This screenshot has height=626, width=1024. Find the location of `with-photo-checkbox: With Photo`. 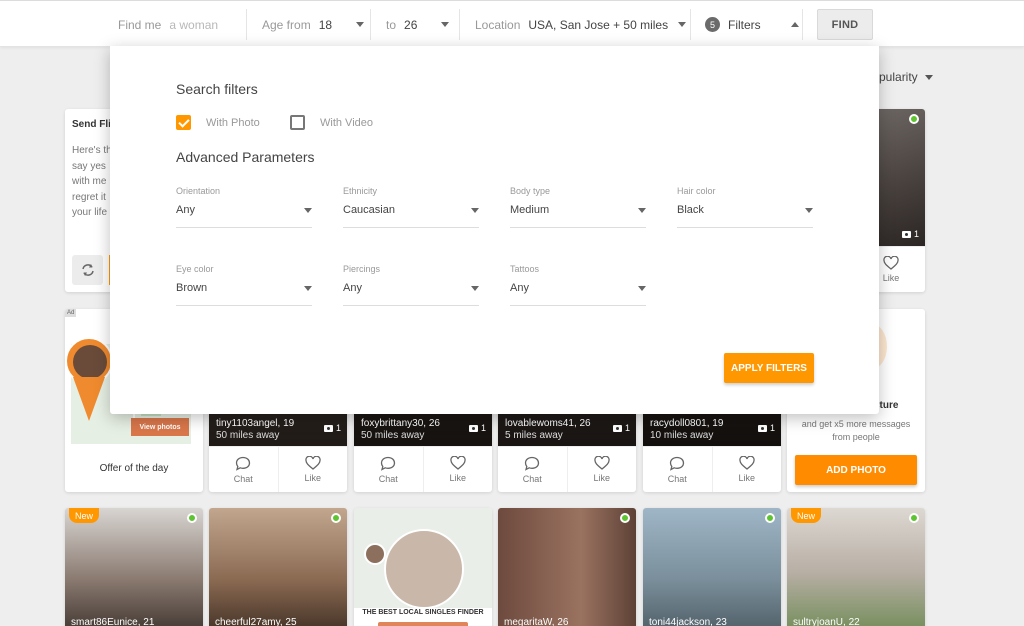

with-photo-checkbox: With Photo is located at coordinates (218, 122).